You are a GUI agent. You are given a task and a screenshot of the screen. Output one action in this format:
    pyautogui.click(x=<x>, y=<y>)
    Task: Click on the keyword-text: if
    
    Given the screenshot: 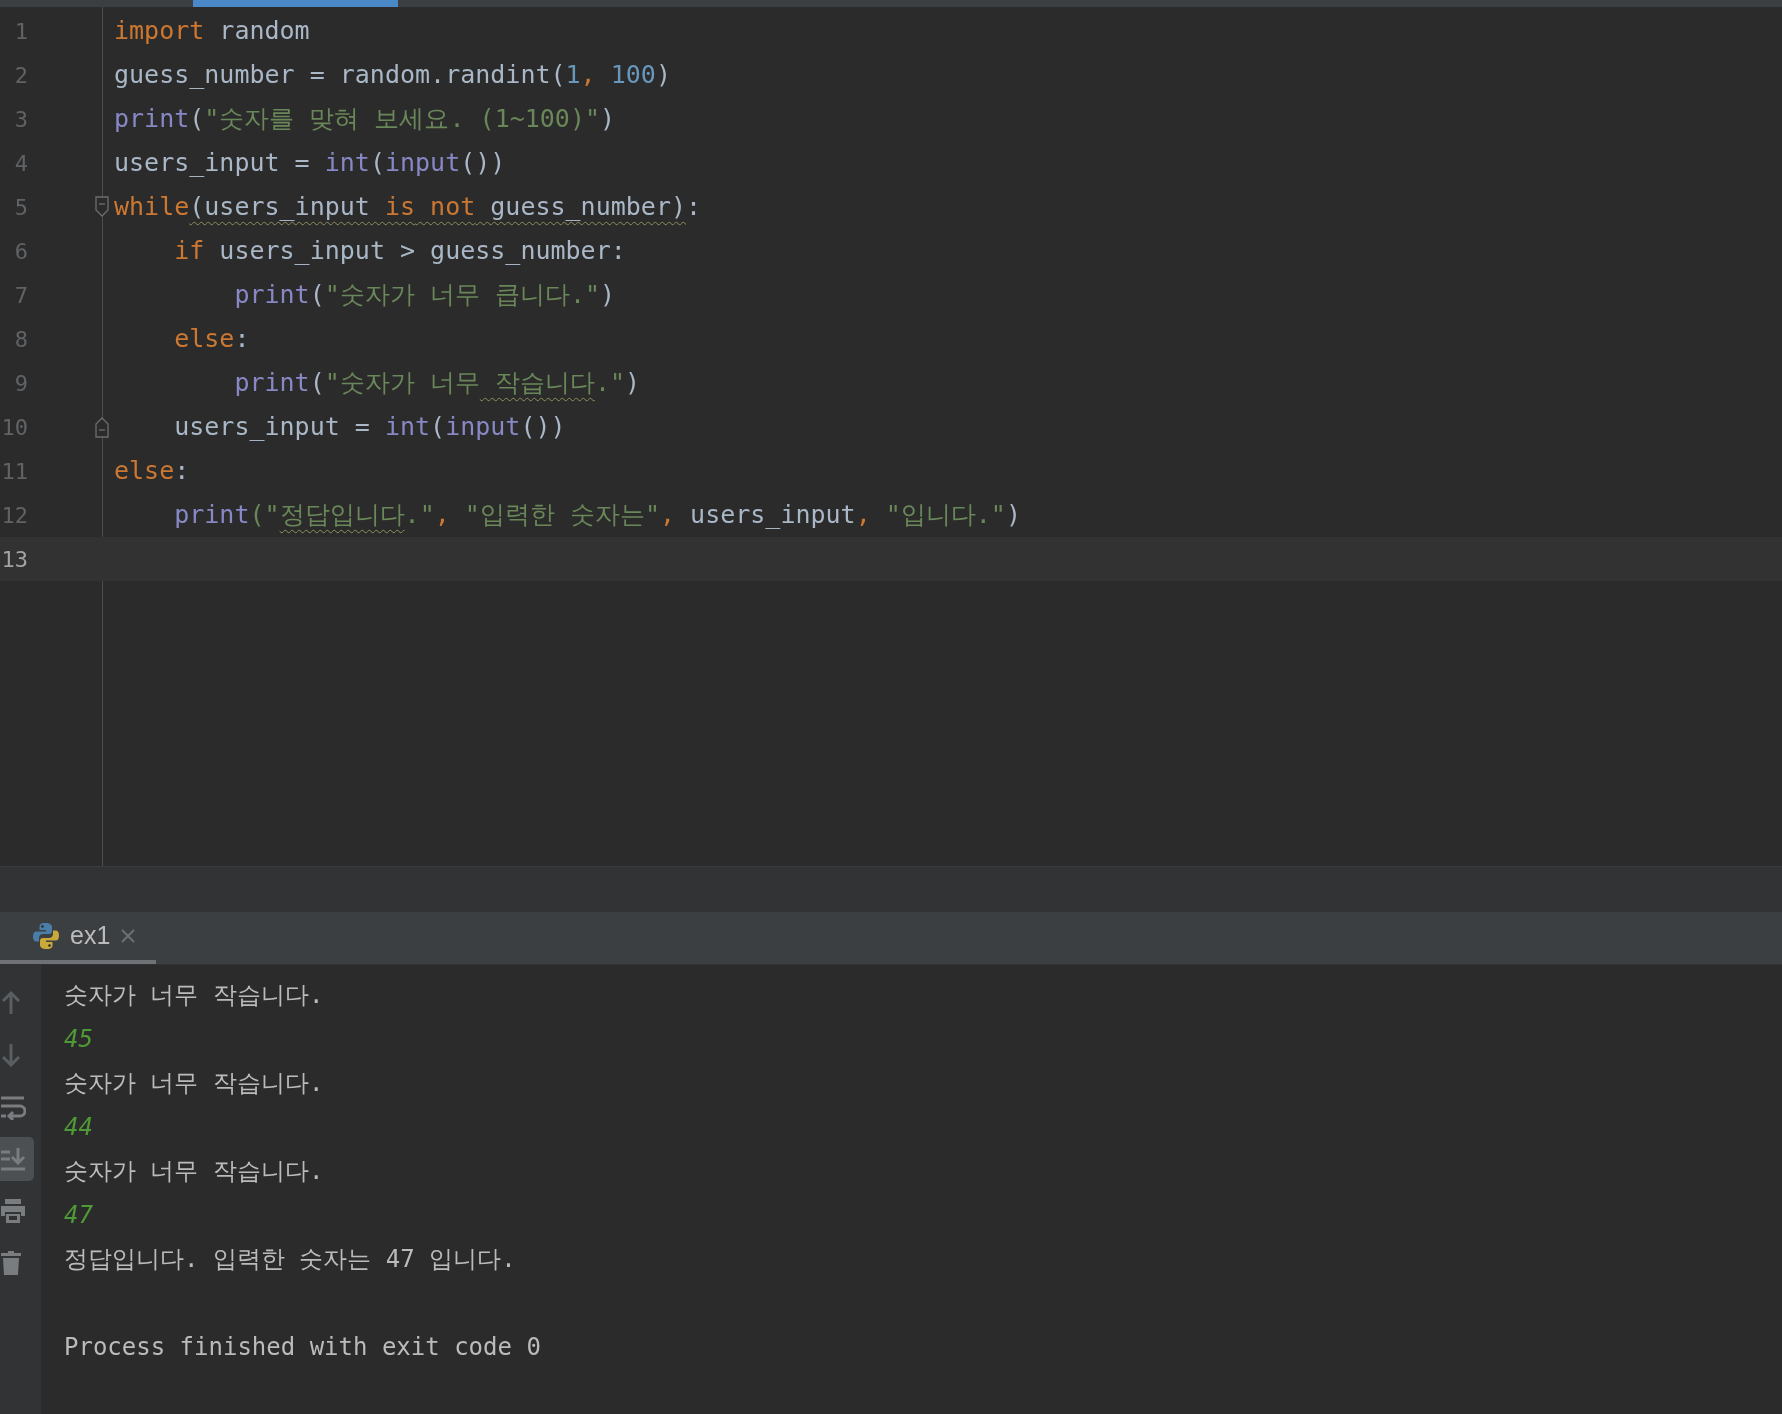 What is the action you would take?
    pyautogui.click(x=189, y=251)
    